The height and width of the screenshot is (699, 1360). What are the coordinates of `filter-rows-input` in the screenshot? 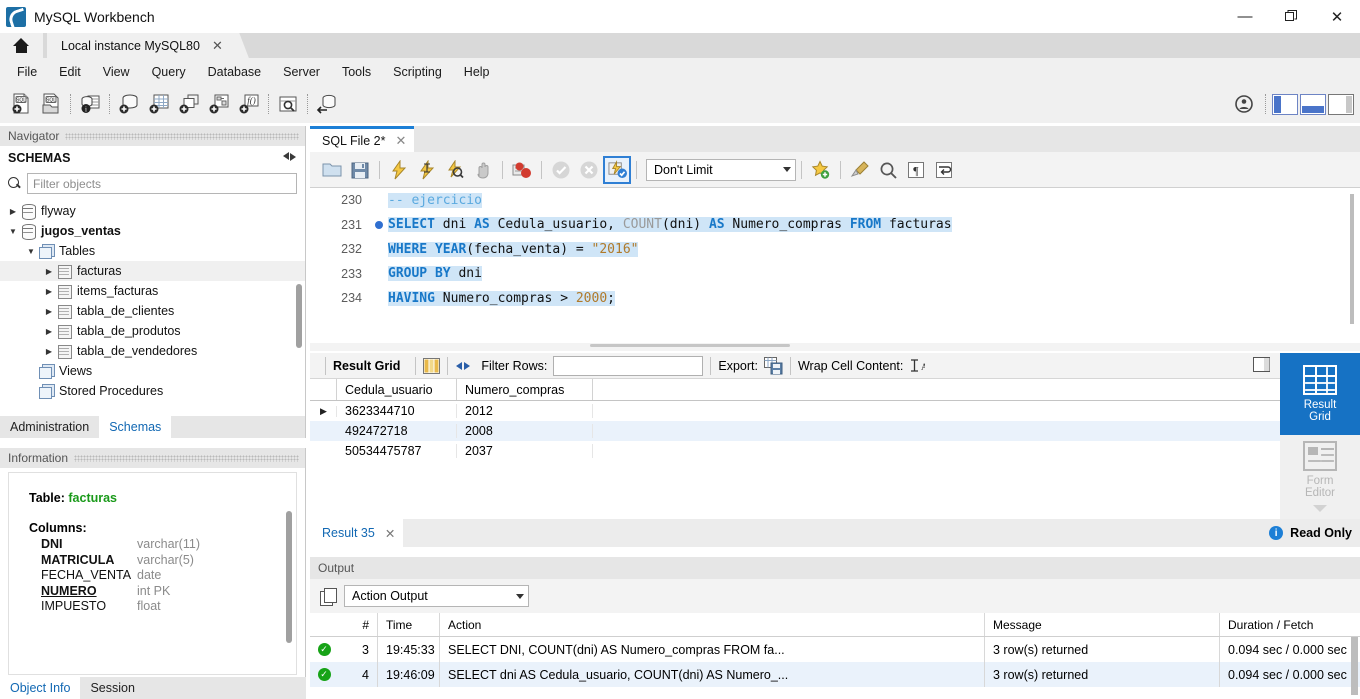 It's located at (628, 365).